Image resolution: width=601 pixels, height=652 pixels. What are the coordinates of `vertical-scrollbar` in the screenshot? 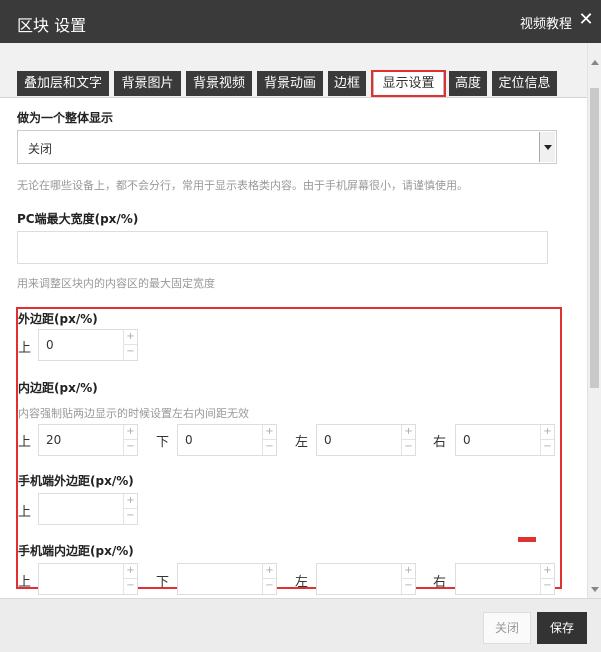 It's located at (594, 320).